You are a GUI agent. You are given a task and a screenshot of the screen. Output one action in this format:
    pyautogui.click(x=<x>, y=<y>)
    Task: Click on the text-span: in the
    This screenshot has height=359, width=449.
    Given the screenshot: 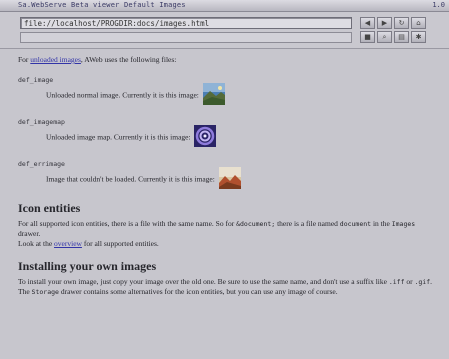 What is the action you would take?
    pyautogui.click(x=381, y=223)
    